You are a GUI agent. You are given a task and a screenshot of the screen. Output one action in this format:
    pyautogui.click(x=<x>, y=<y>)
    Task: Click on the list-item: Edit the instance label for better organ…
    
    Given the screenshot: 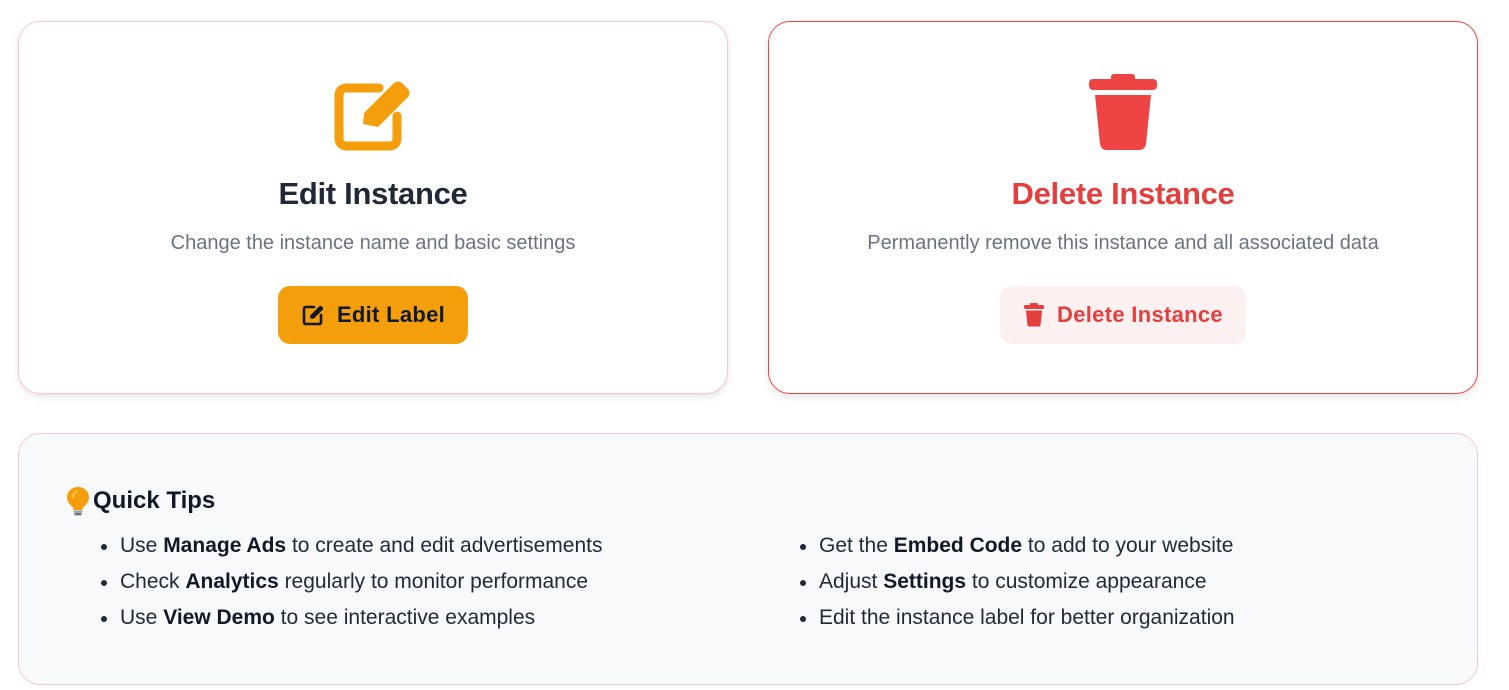 What is the action you would take?
    pyautogui.click(x=1016, y=618)
    